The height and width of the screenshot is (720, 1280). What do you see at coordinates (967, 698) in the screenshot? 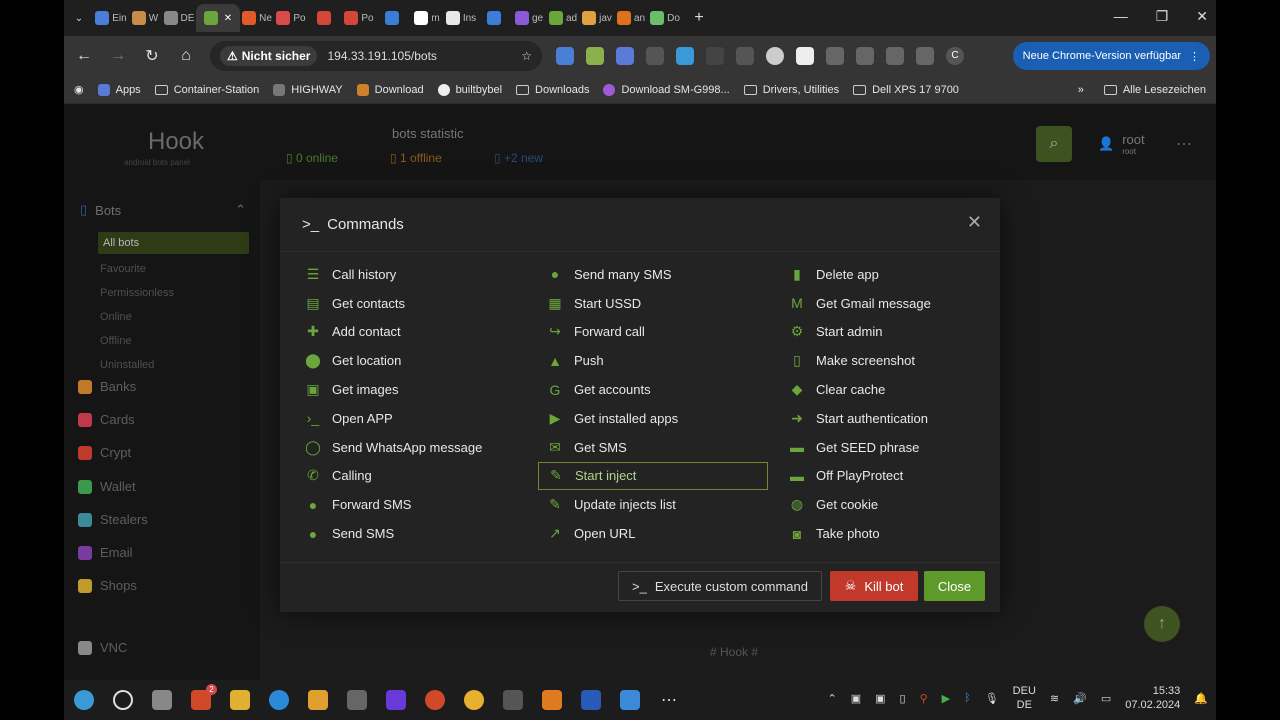
I see `bluetooth-icon: ᛒ` at bounding box center [967, 698].